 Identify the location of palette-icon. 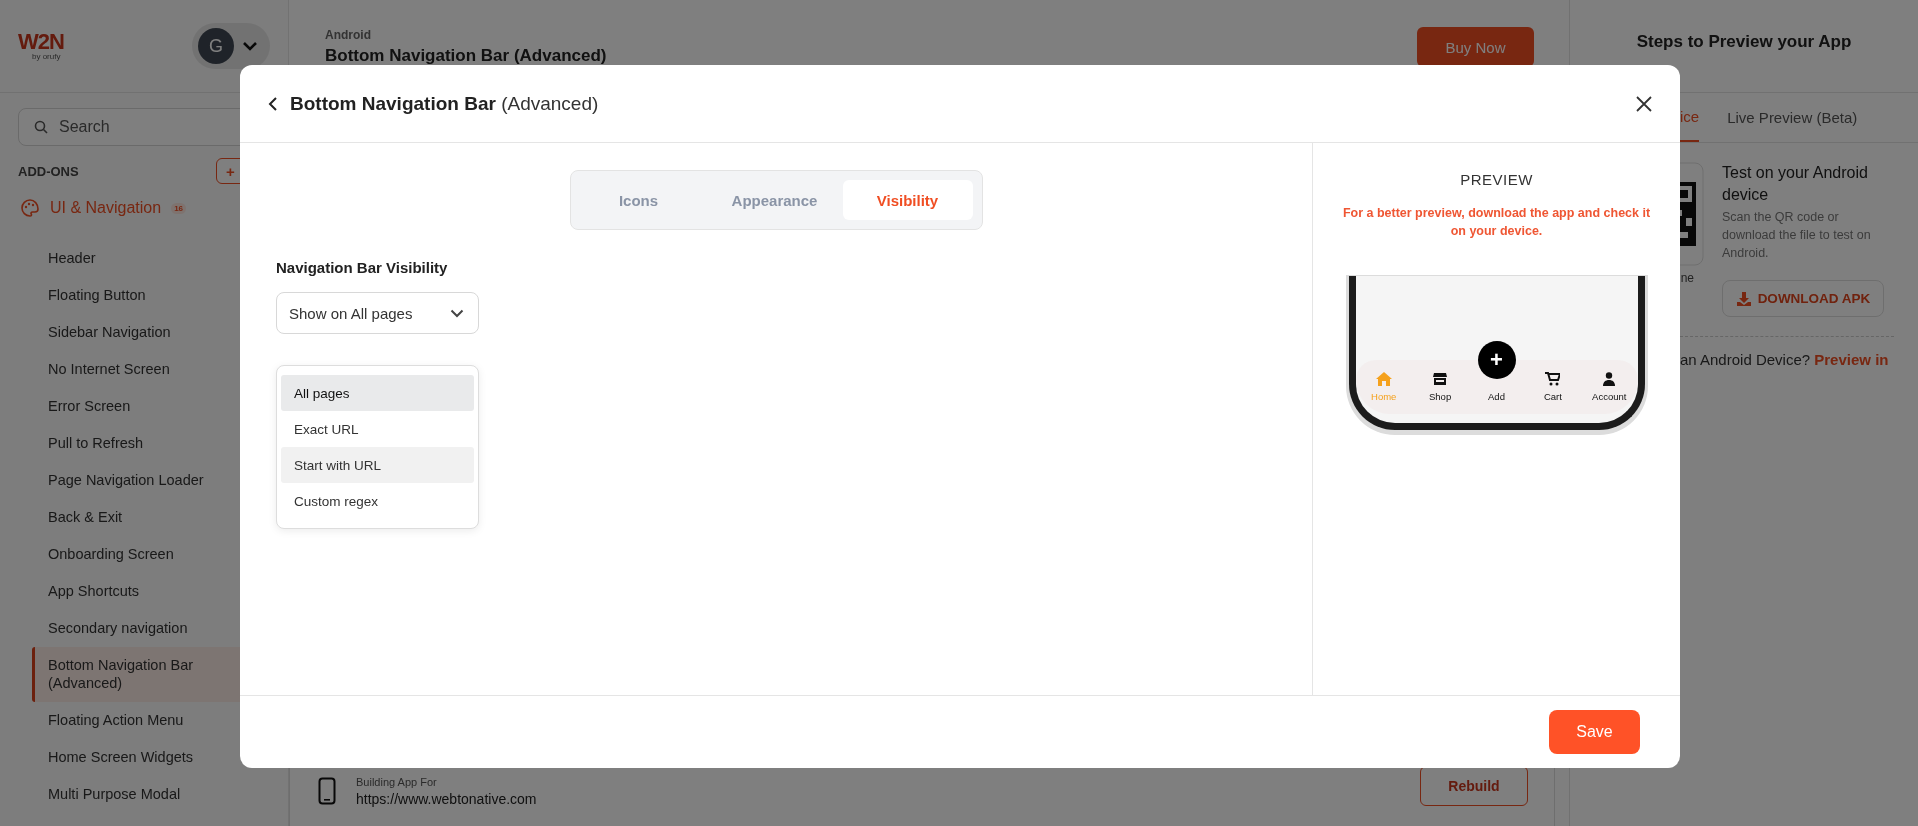
(30, 208).